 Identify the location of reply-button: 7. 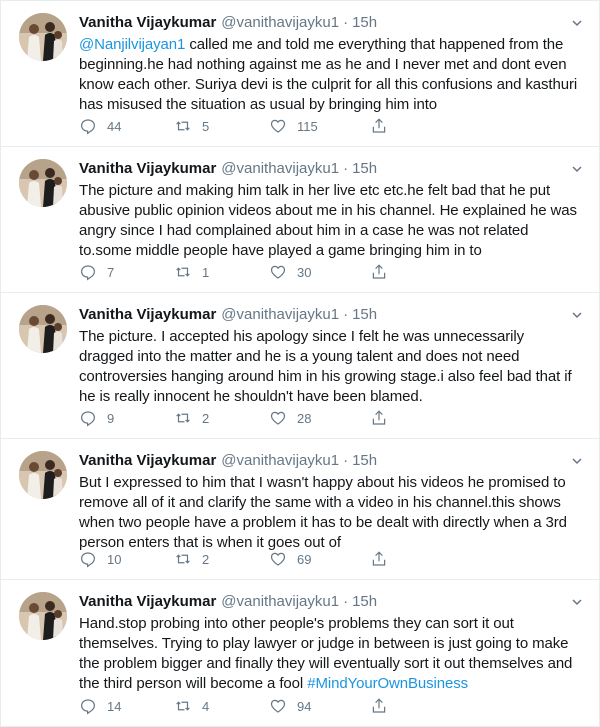
(126, 272).